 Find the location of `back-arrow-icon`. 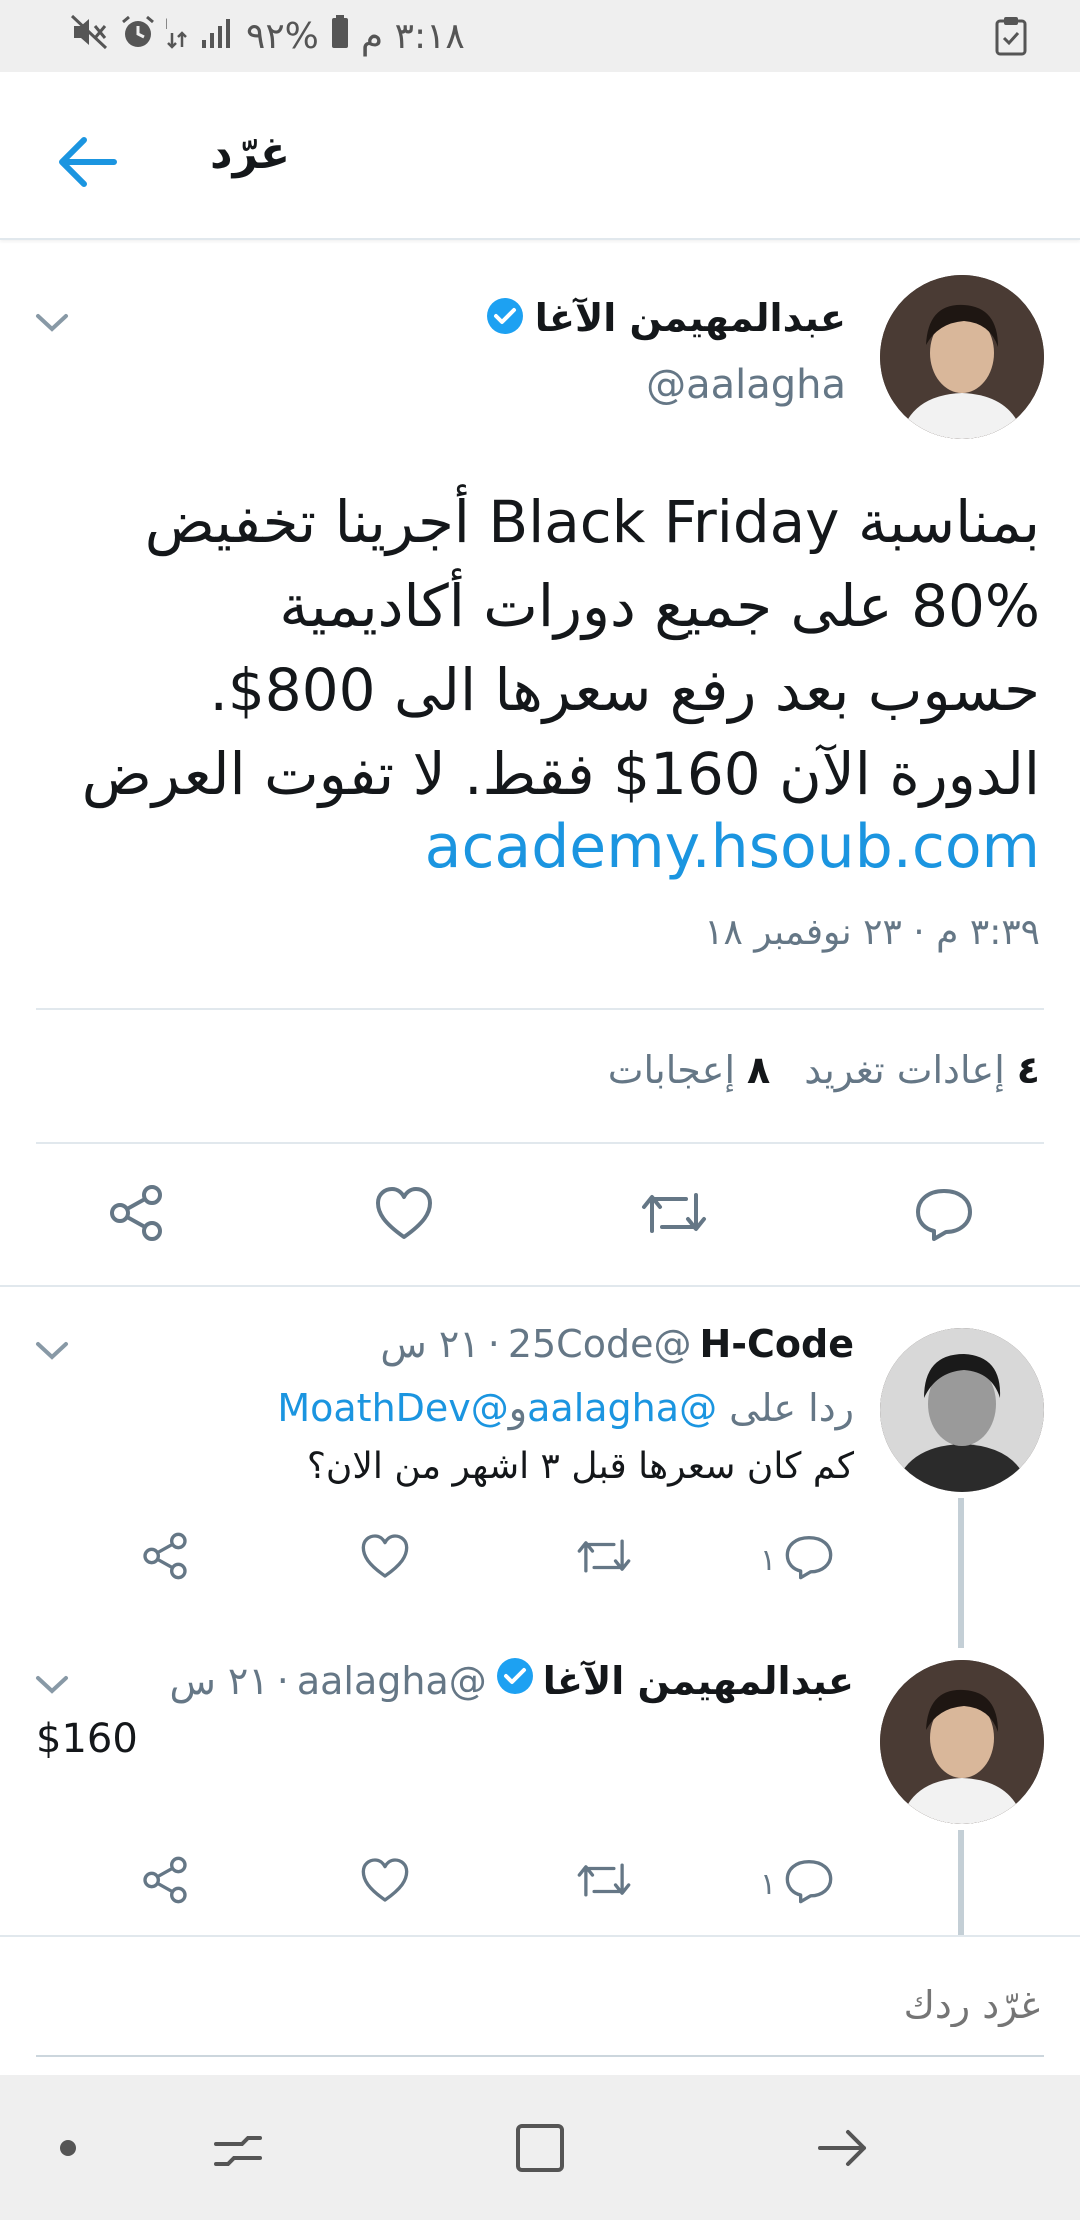

back-arrow-icon is located at coordinates (88, 164).